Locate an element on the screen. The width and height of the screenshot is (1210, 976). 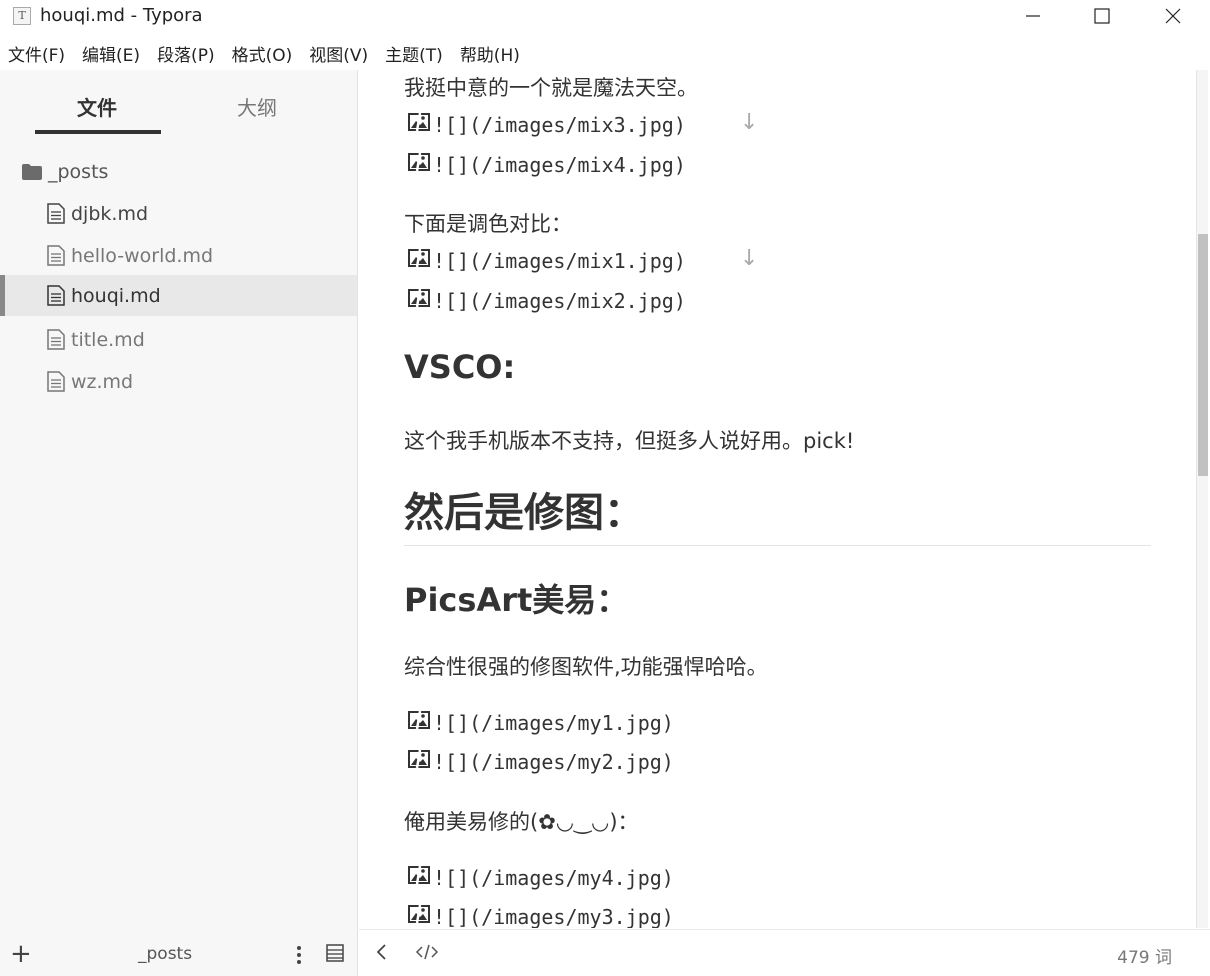
heading-retouch: 然后是修图： is located at coordinates (524, 509).